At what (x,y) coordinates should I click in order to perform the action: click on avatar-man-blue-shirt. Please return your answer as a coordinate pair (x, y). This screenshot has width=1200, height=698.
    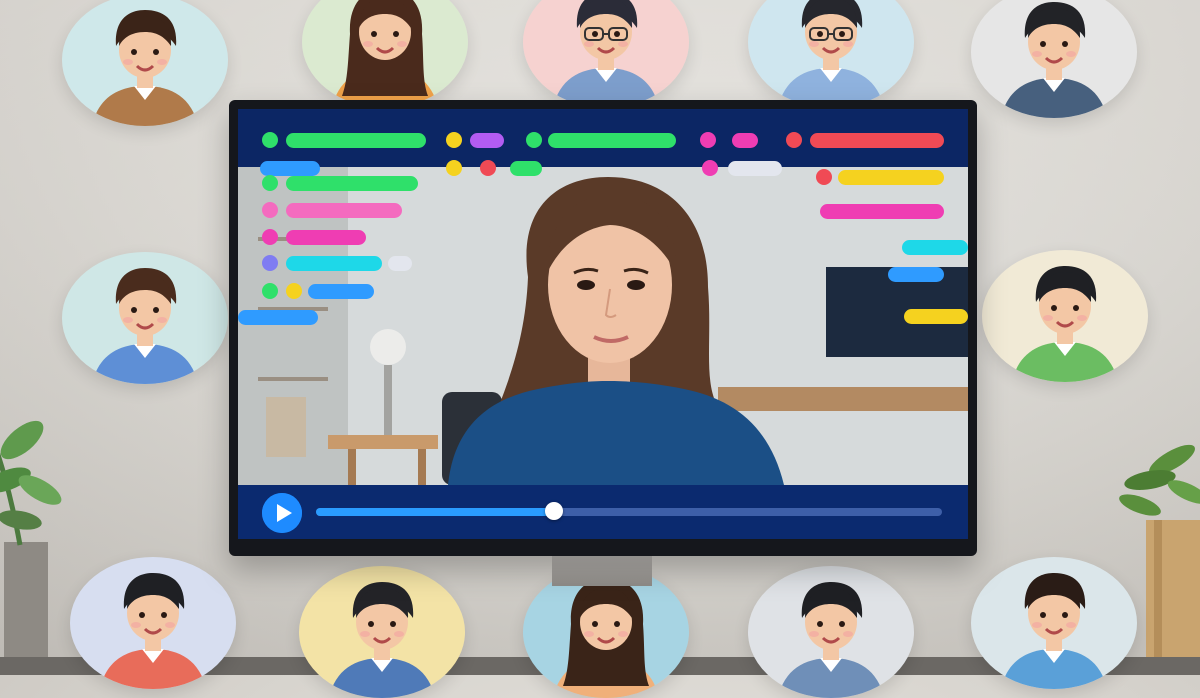
    Looking at the image, I should click on (145, 318).